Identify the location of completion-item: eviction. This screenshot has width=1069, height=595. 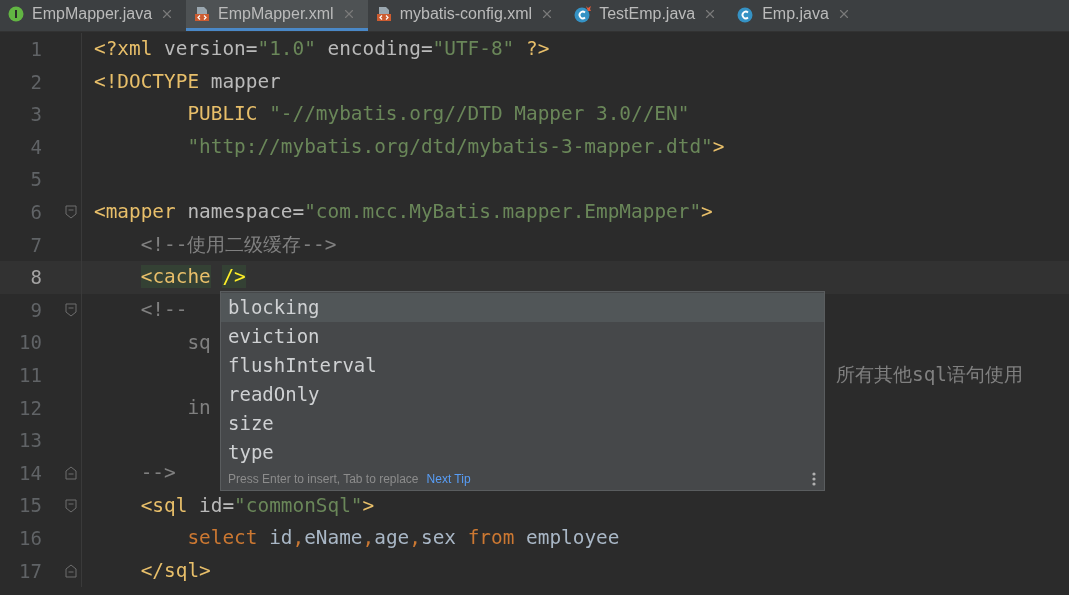
(522, 336).